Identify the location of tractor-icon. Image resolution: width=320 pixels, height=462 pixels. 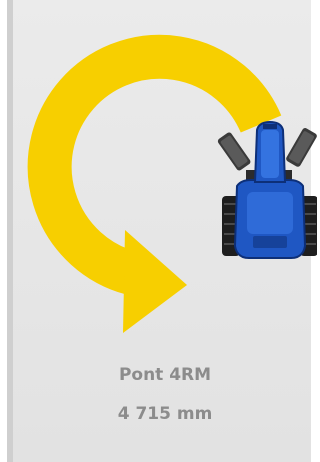
(267, 189).